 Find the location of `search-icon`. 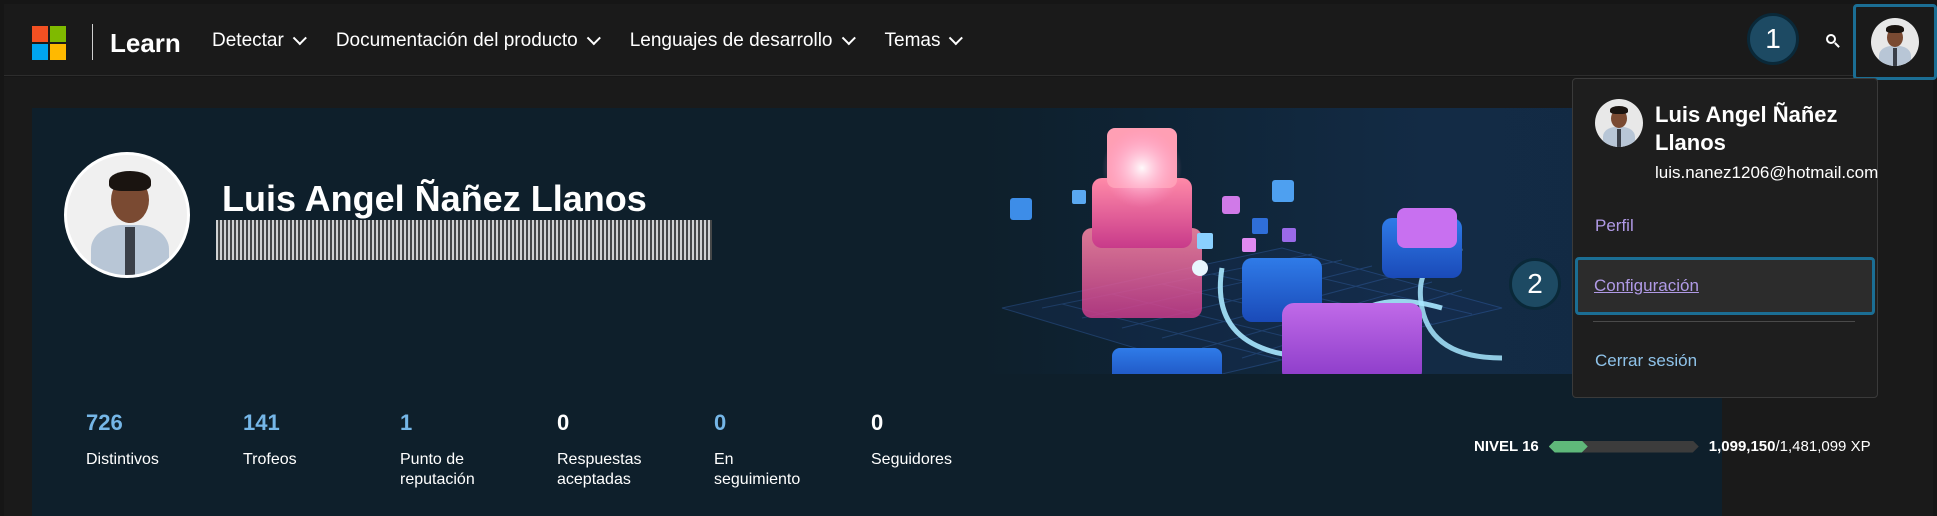

search-icon is located at coordinates (1833, 41).